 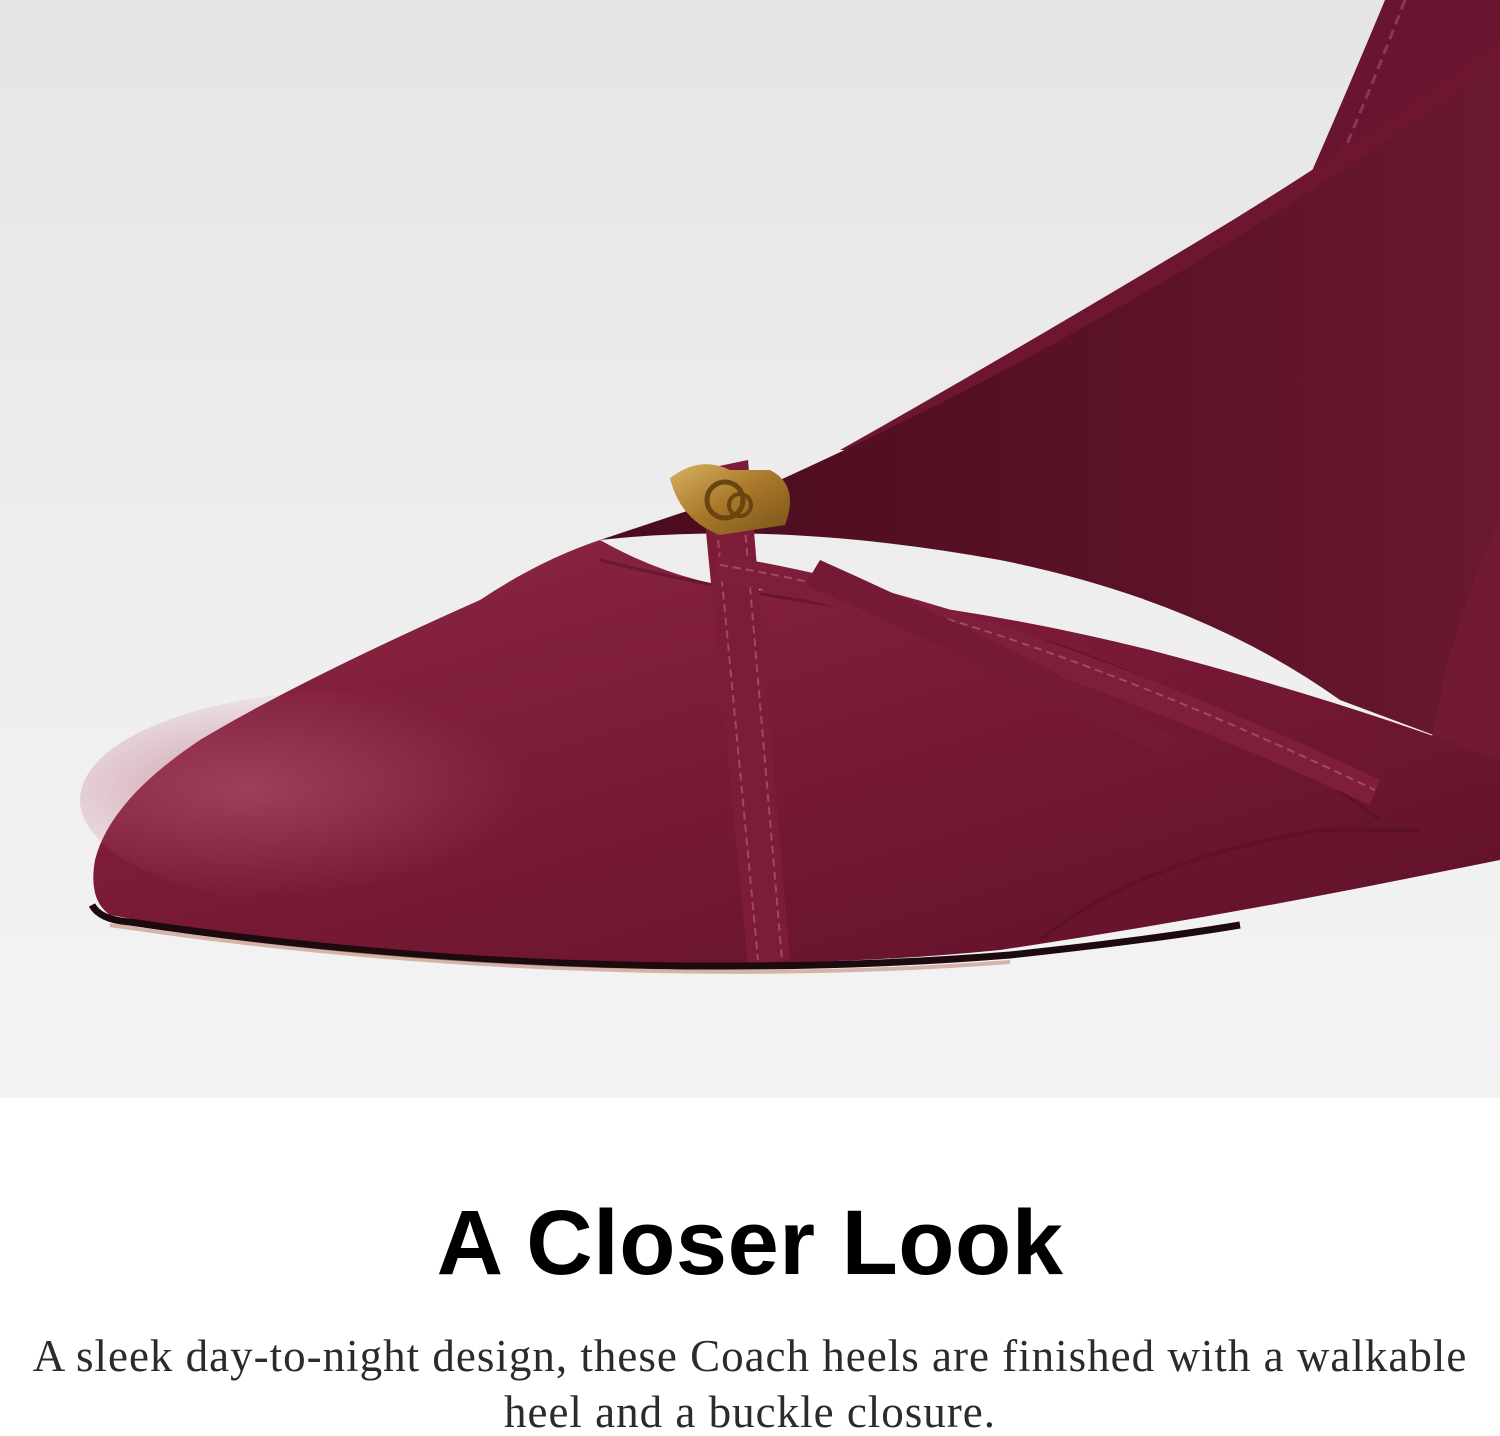 I want to click on section-title: A Closer Look, so click(x=750, y=1243).